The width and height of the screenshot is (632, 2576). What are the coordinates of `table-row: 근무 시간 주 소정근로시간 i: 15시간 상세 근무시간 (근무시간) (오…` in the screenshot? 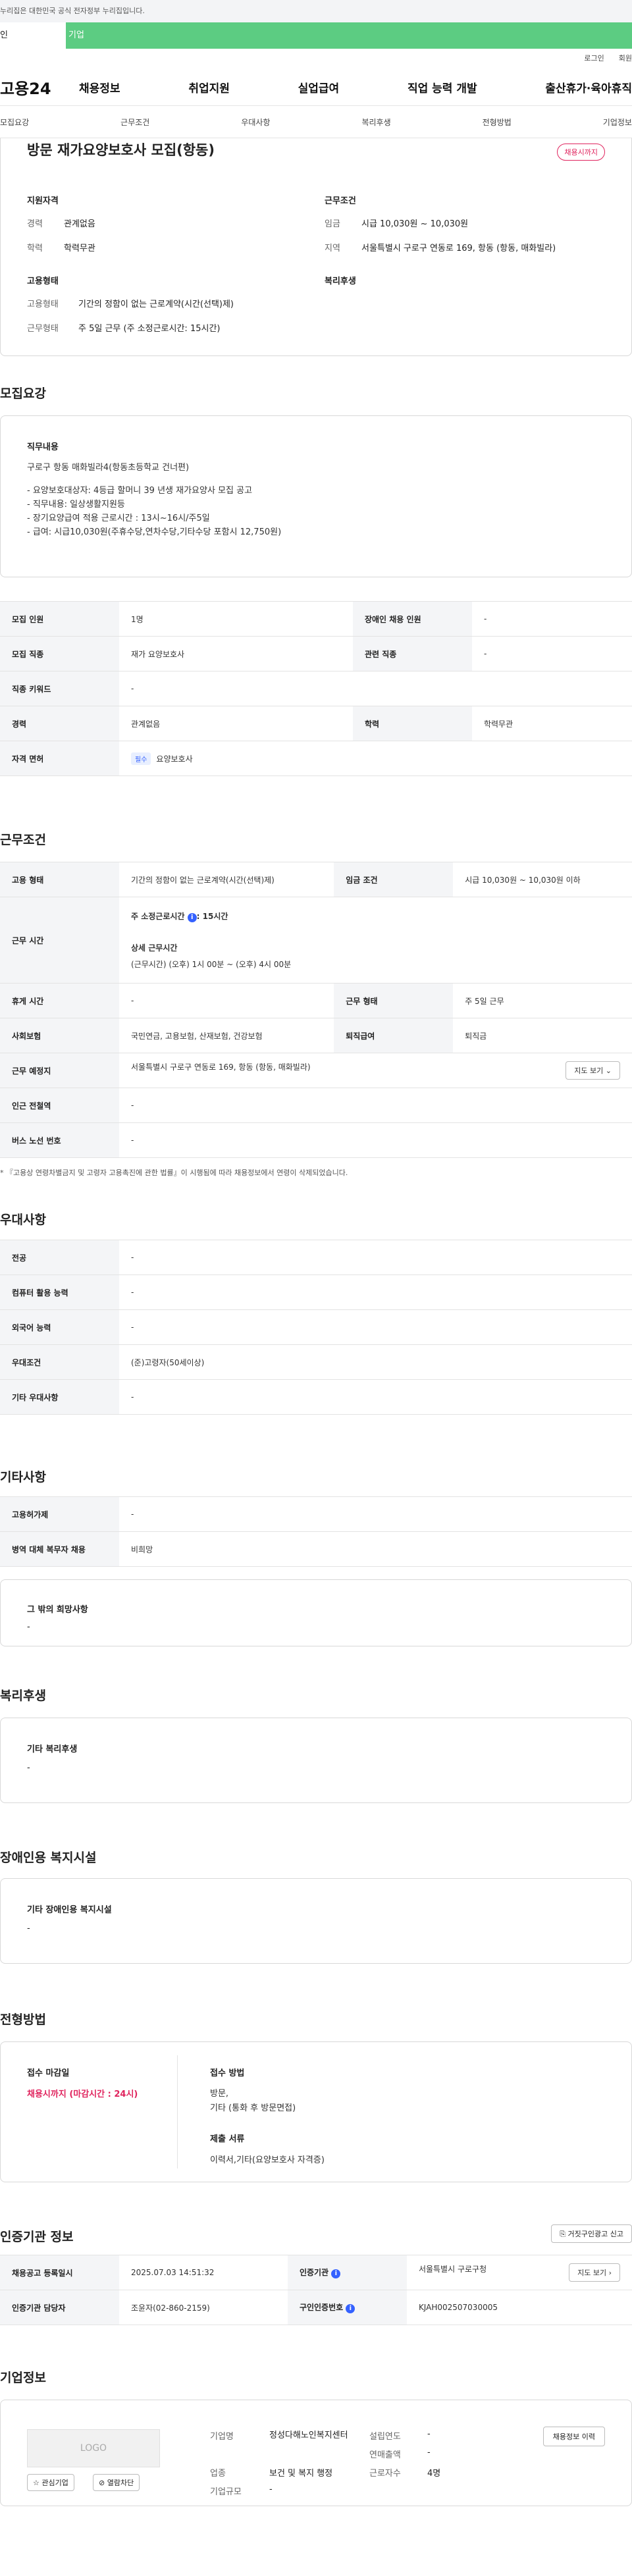 It's located at (316, 940).